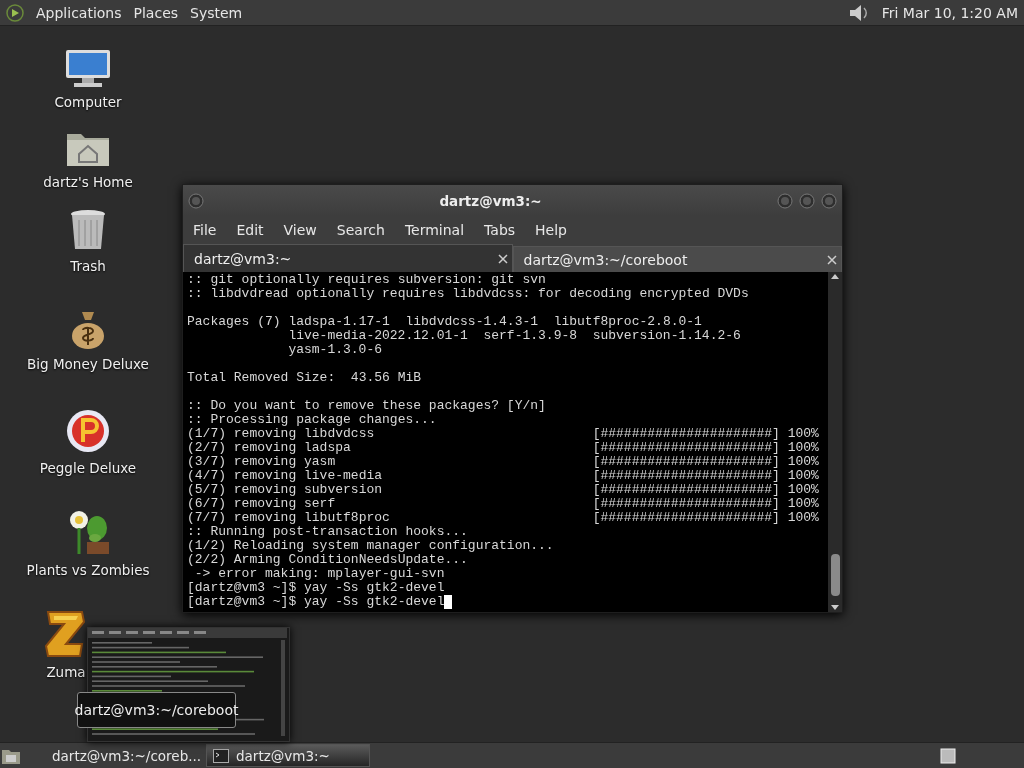 This screenshot has height=768, width=1024. Describe the element at coordinates (88, 468) in the screenshot. I see `desktop-icon-label: Peggle Deluxe` at that location.